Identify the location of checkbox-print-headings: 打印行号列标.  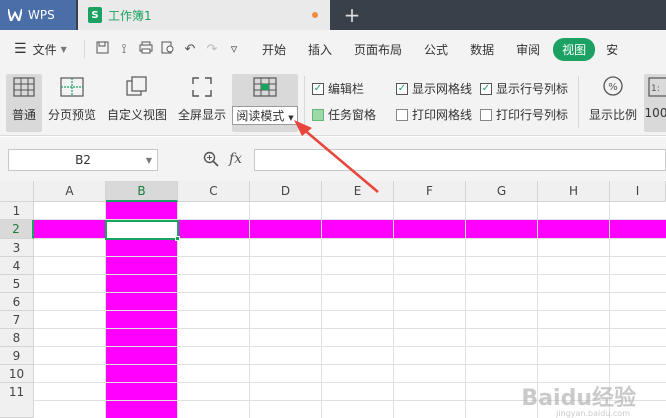
(524, 114).